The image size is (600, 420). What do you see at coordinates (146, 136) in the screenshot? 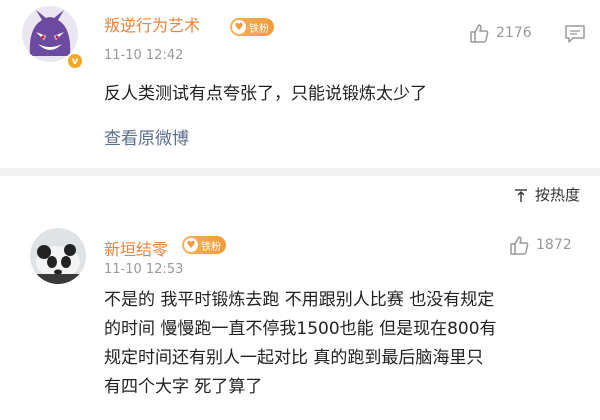
I see `view-original-link: 查看原微博` at bounding box center [146, 136].